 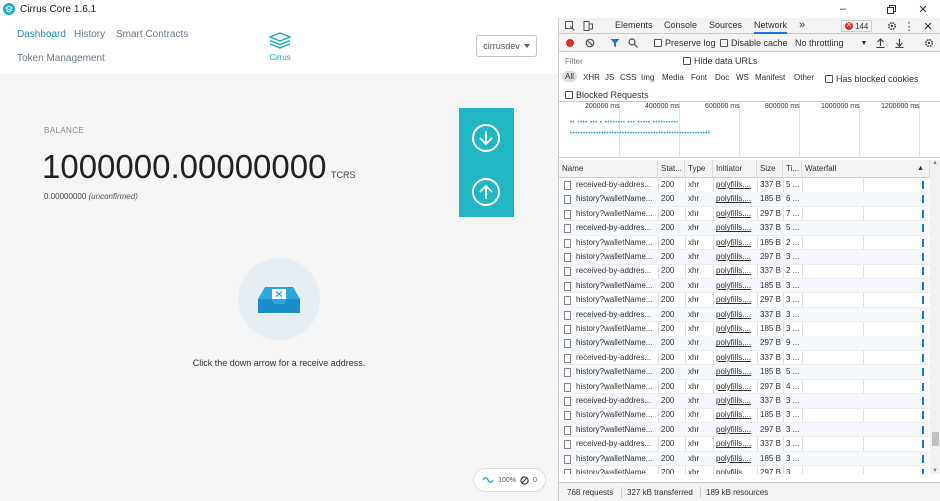 What do you see at coordinates (770, 169) in the screenshot?
I see `column-size: Size` at bounding box center [770, 169].